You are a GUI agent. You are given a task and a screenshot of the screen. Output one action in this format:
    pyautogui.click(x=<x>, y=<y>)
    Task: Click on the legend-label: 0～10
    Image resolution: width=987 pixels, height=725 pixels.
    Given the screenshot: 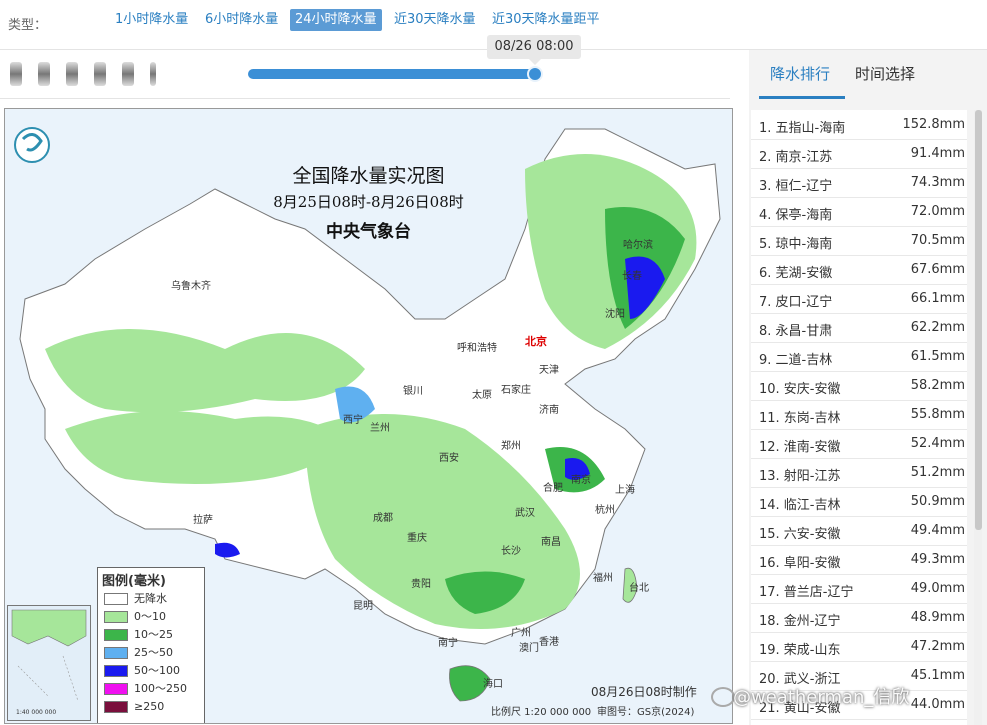 What is the action you would take?
    pyautogui.click(x=150, y=616)
    